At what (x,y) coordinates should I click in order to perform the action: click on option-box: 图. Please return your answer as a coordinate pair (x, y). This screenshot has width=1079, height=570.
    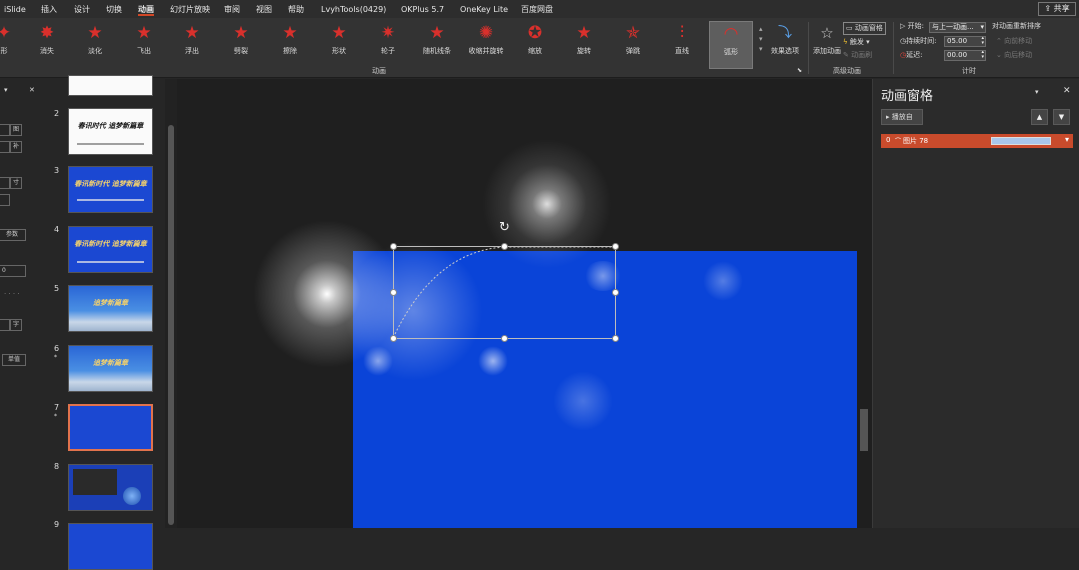
    Looking at the image, I should click on (16, 130).